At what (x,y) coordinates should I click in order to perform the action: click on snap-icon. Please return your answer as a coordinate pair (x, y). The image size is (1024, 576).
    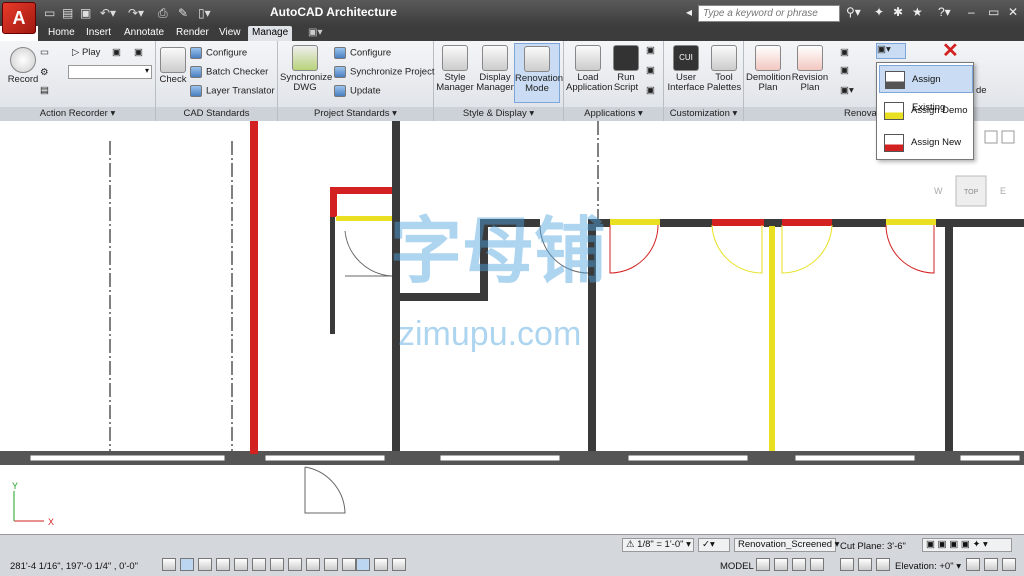
    Looking at the image, I should click on (169, 564).